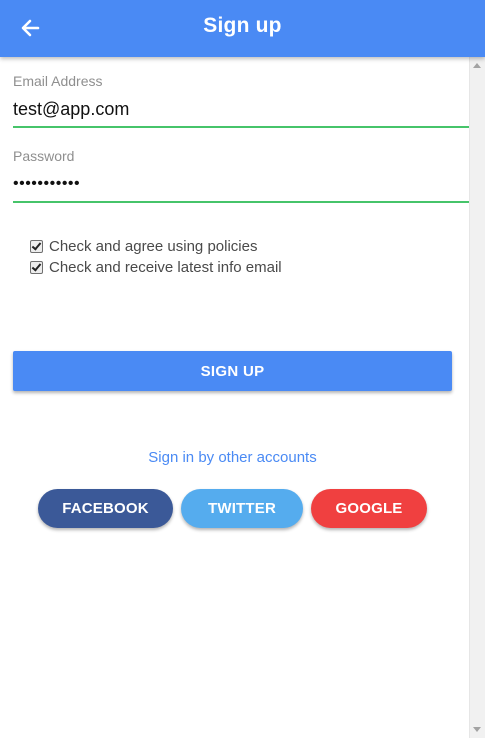 The height and width of the screenshot is (738, 485). Describe the element at coordinates (369, 508) in the screenshot. I see `google-button: GOOGLE` at that location.